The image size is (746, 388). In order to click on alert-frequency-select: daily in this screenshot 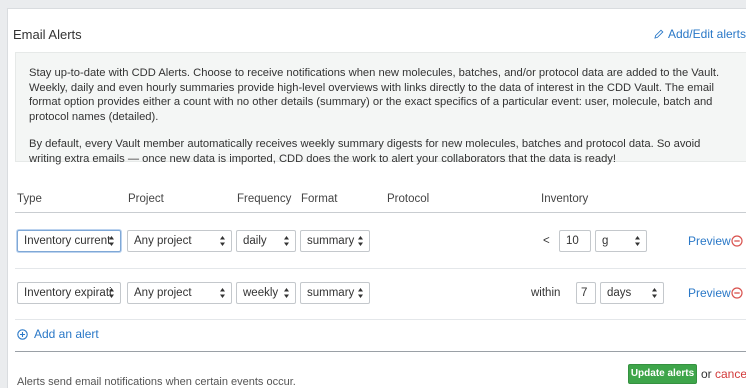, I will do `click(266, 241)`.